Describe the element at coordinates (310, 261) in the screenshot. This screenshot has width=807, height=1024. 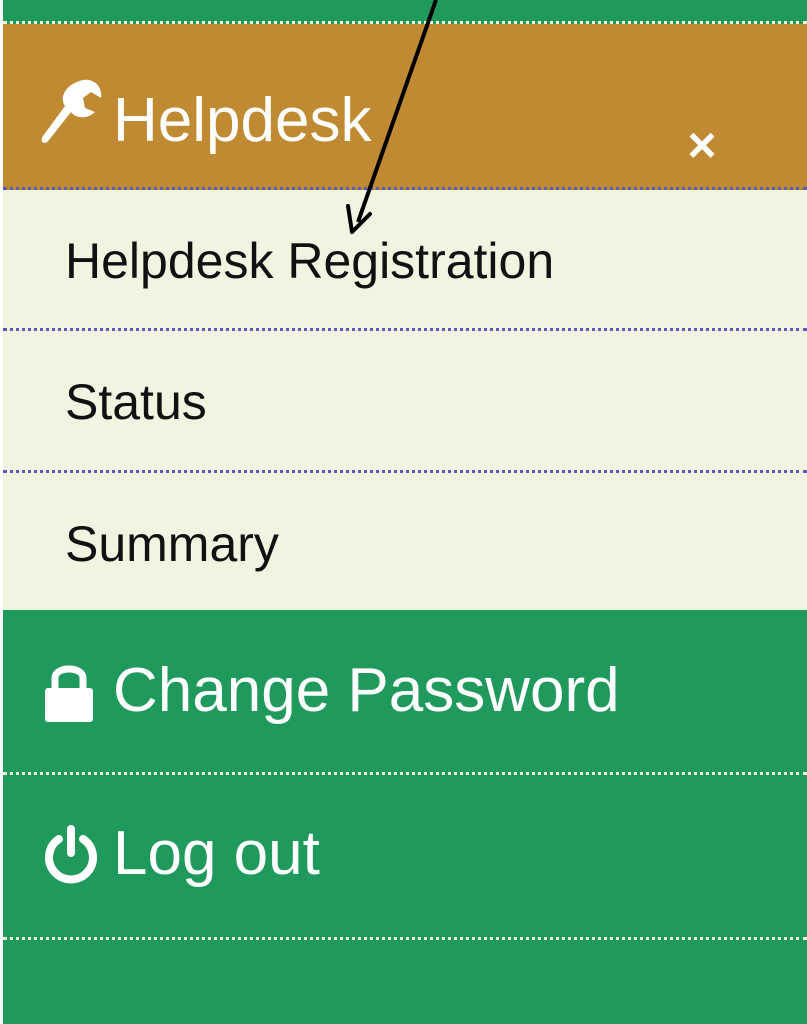
I see `submenu-item-label: Helpdesk Registration` at that location.